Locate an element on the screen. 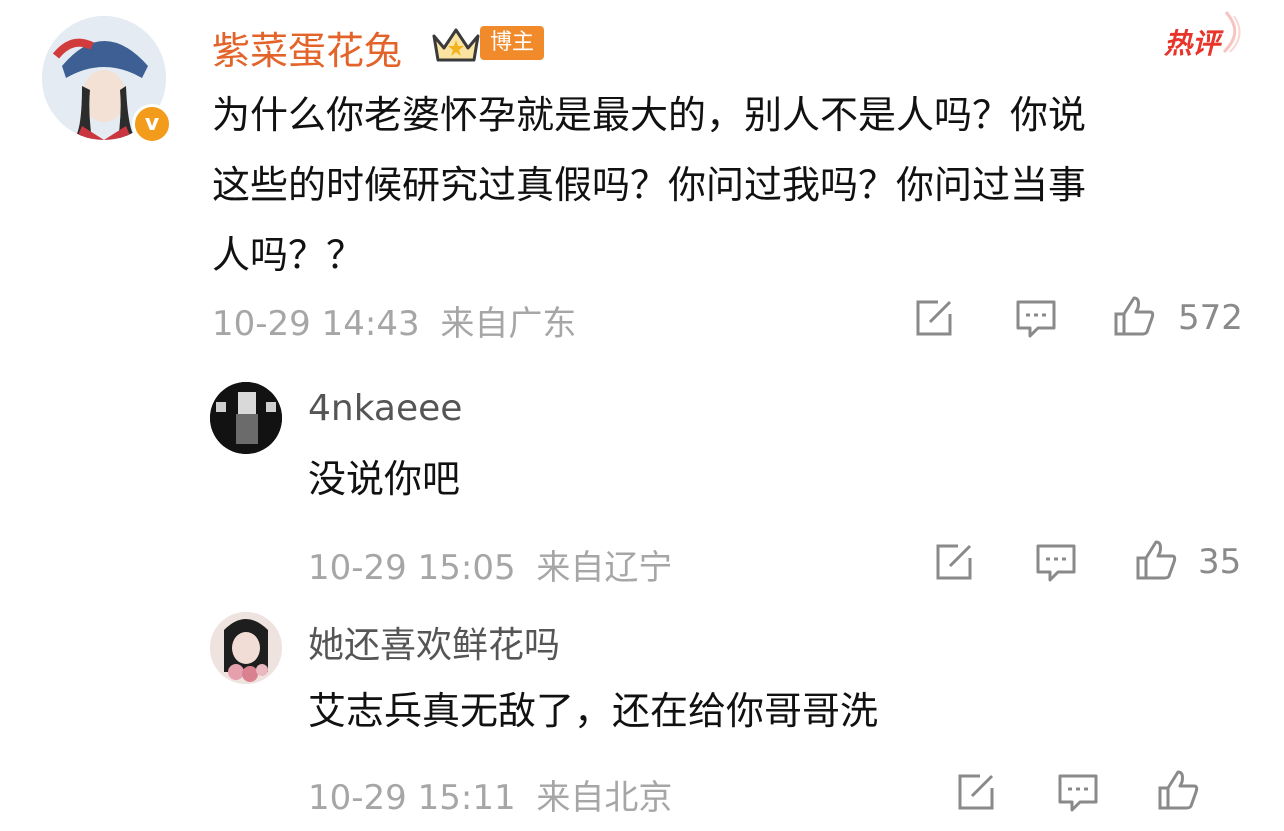  reply-text: 没说你吧 is located at coordinates (384, 479).